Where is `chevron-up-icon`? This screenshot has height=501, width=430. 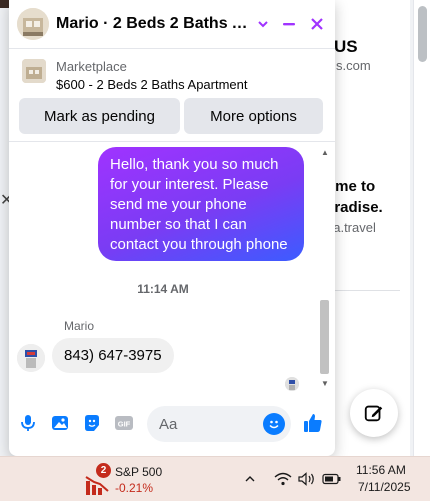 chevron-up-icon is located at coordinates (250, 479).